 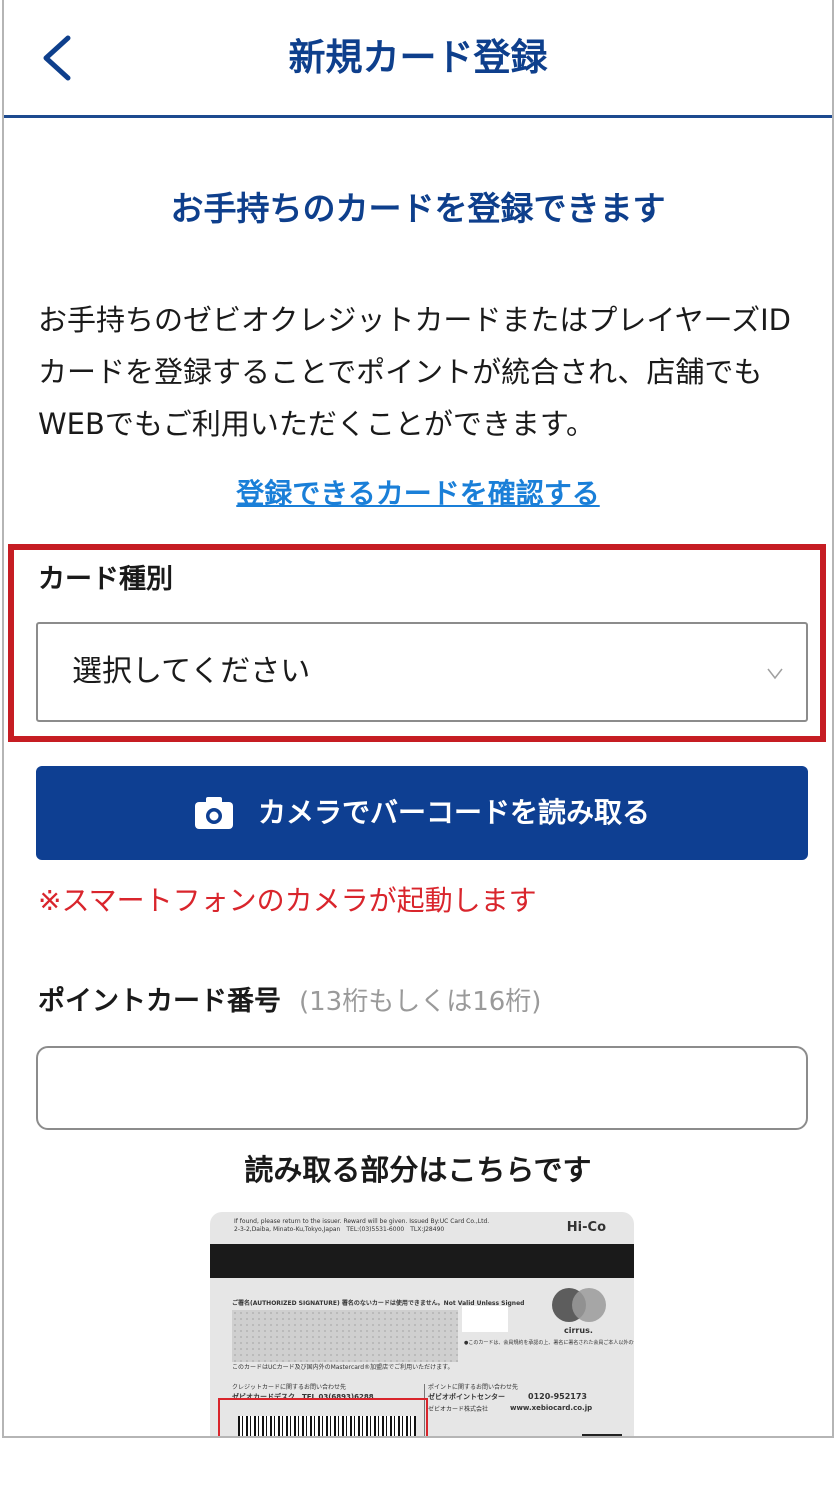 What do you see at coordinates (420, 1002) in the screenshot?
I see `point-card-hint: (13桁もしくは16桁)` at bounding box center [420, 1002].